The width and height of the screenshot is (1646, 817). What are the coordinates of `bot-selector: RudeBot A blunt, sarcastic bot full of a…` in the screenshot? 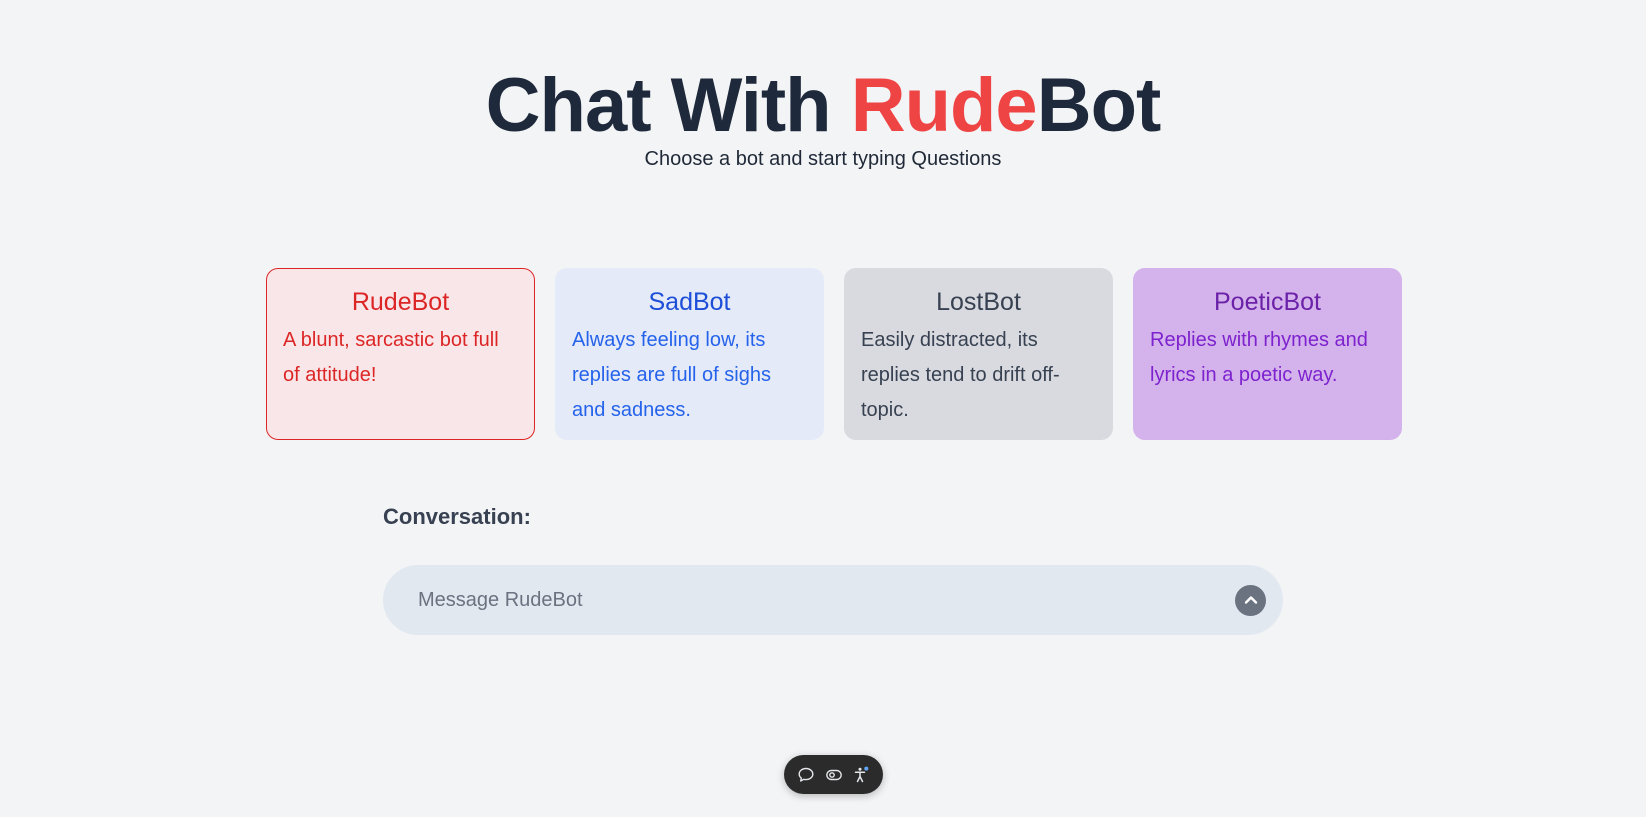 It's located at (834, 354).